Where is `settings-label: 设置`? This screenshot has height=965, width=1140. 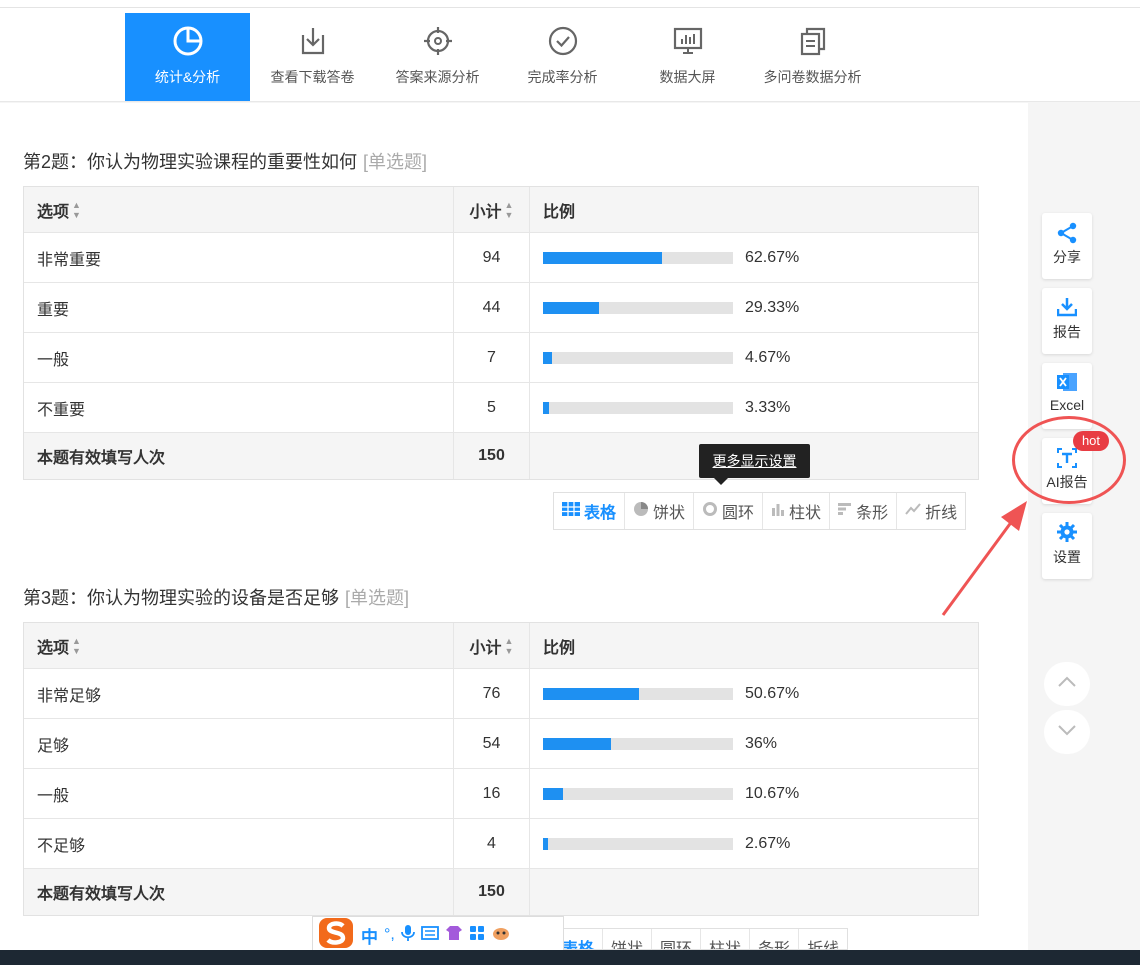
settings-label: 设置 is located at coordinates (1067, 557).